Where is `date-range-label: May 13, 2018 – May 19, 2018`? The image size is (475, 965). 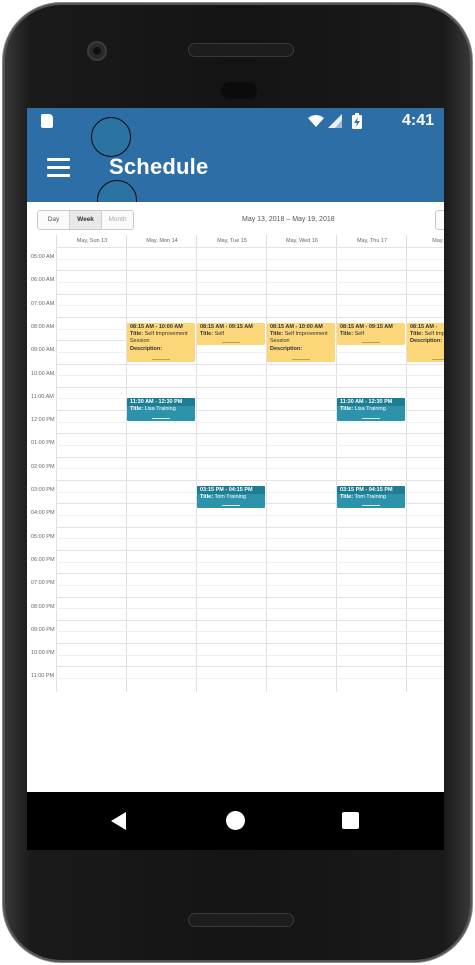
date-range-label: May 13, 2018 – May 19, 2018 is located at coordinates (288, 219).